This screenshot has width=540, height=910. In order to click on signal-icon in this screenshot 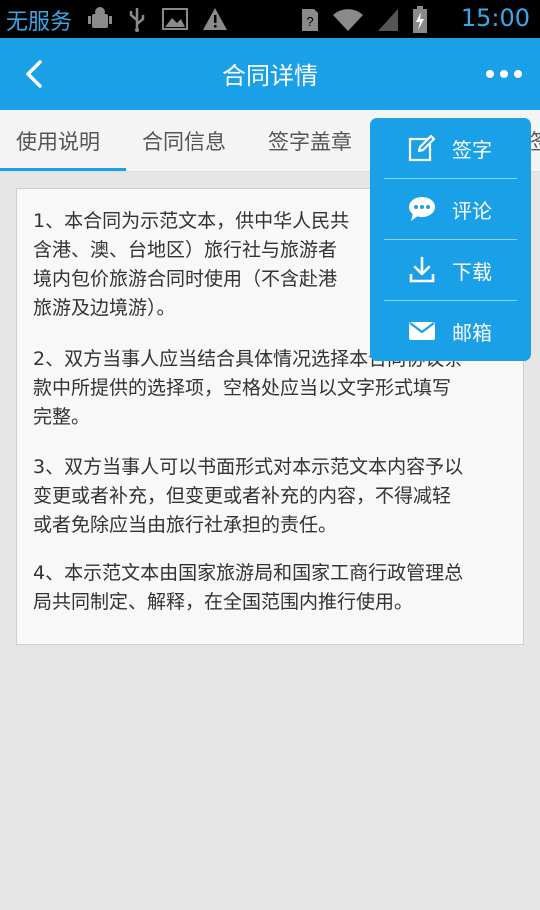, I will do `click(388, 20)`.